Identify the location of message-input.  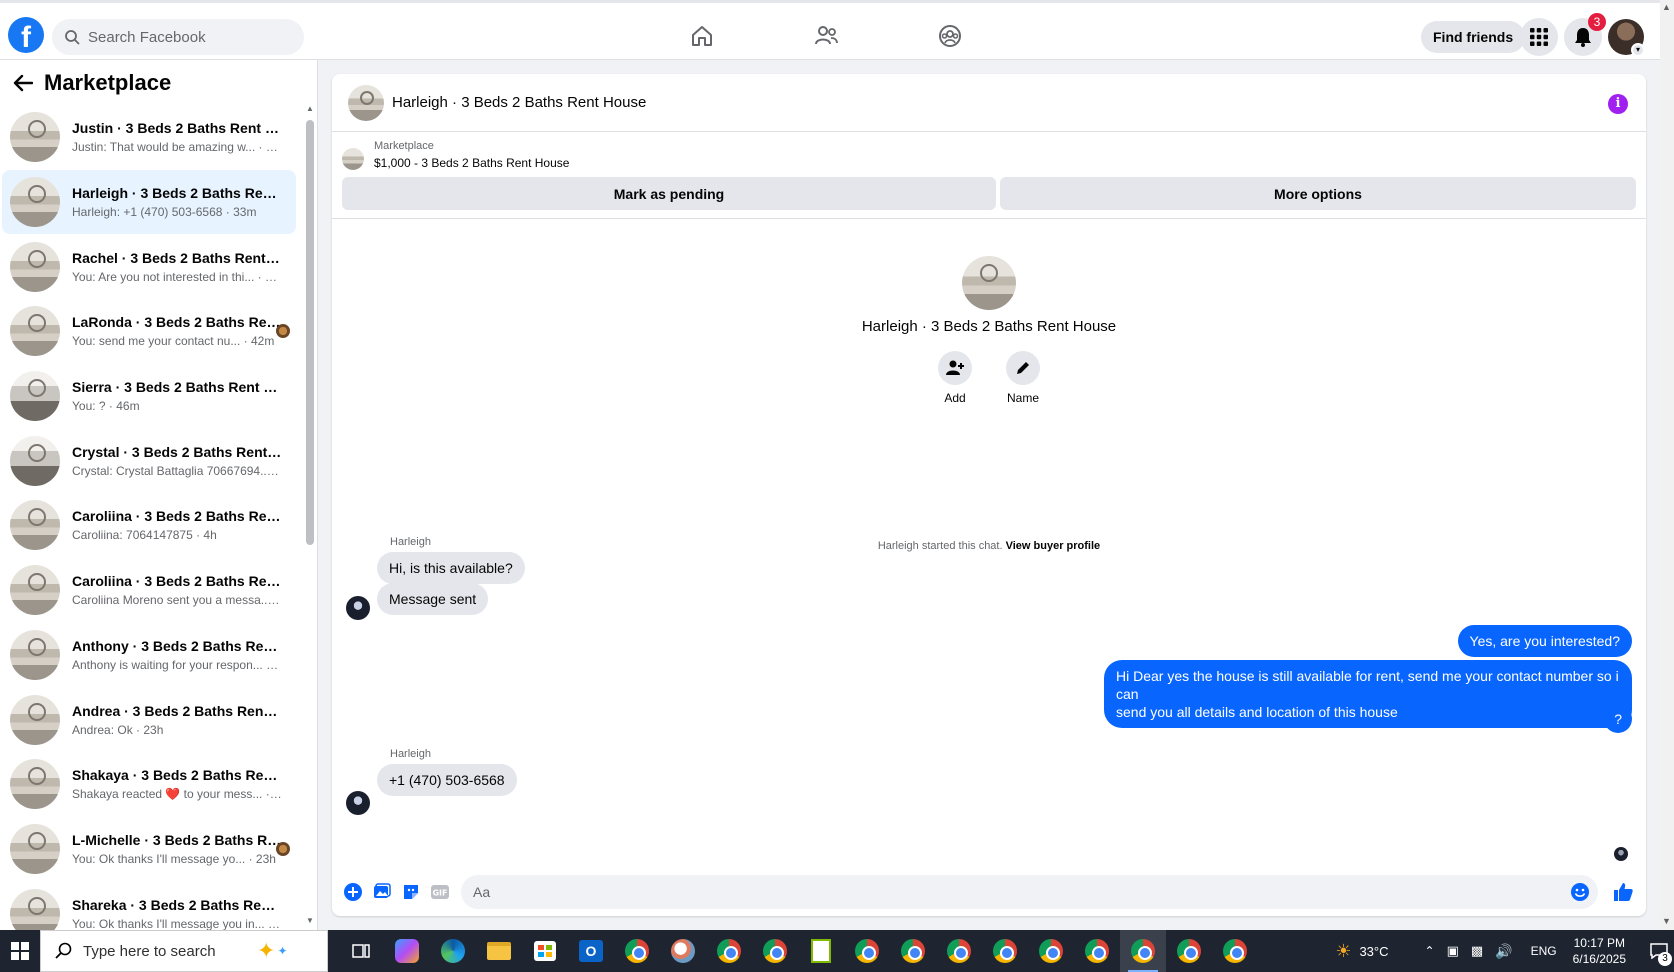
(1029, 892).